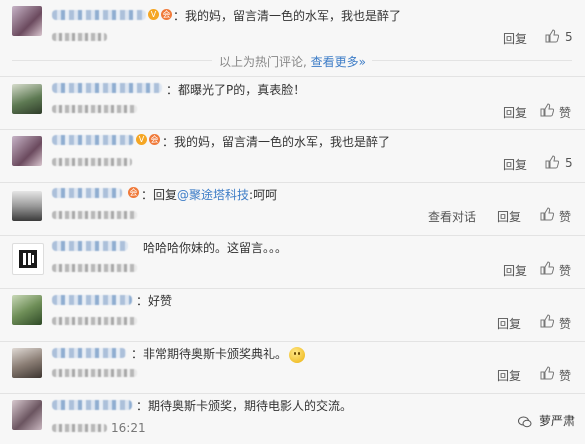 This screenshot has width=585, height=444. What do you see at coordinates (338, 62) in the screenshot?
I see `view-more-link: 查看更多»` at bounding box center [338, 62].